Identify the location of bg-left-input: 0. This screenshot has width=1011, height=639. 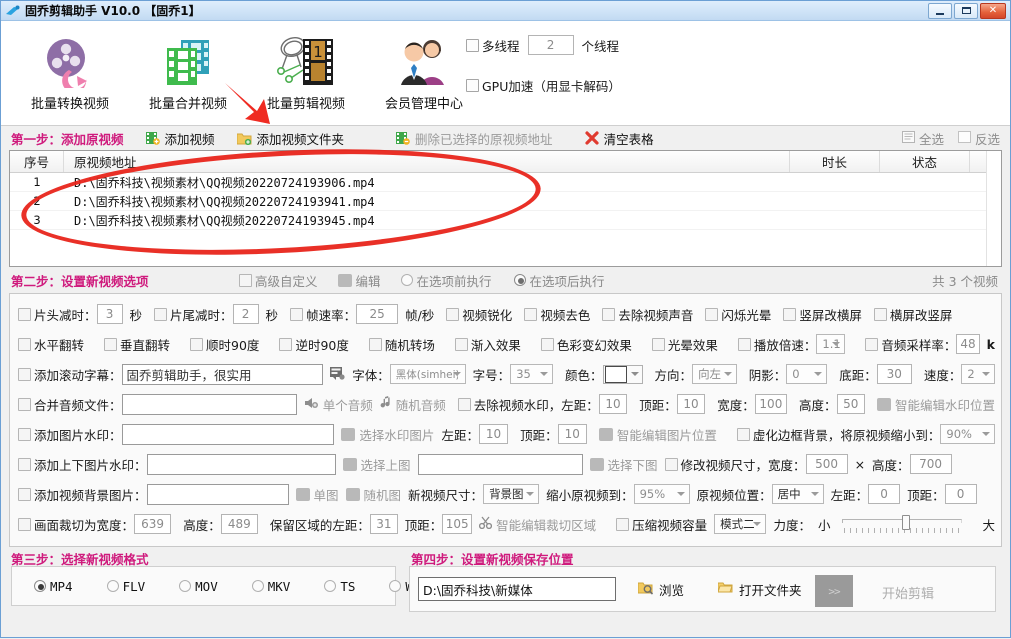
(884, 494).